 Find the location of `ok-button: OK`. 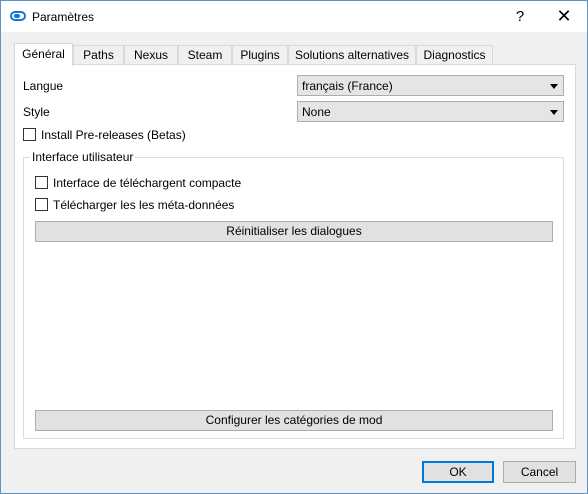

ok-button: OK is located at coordinates (458, 472).